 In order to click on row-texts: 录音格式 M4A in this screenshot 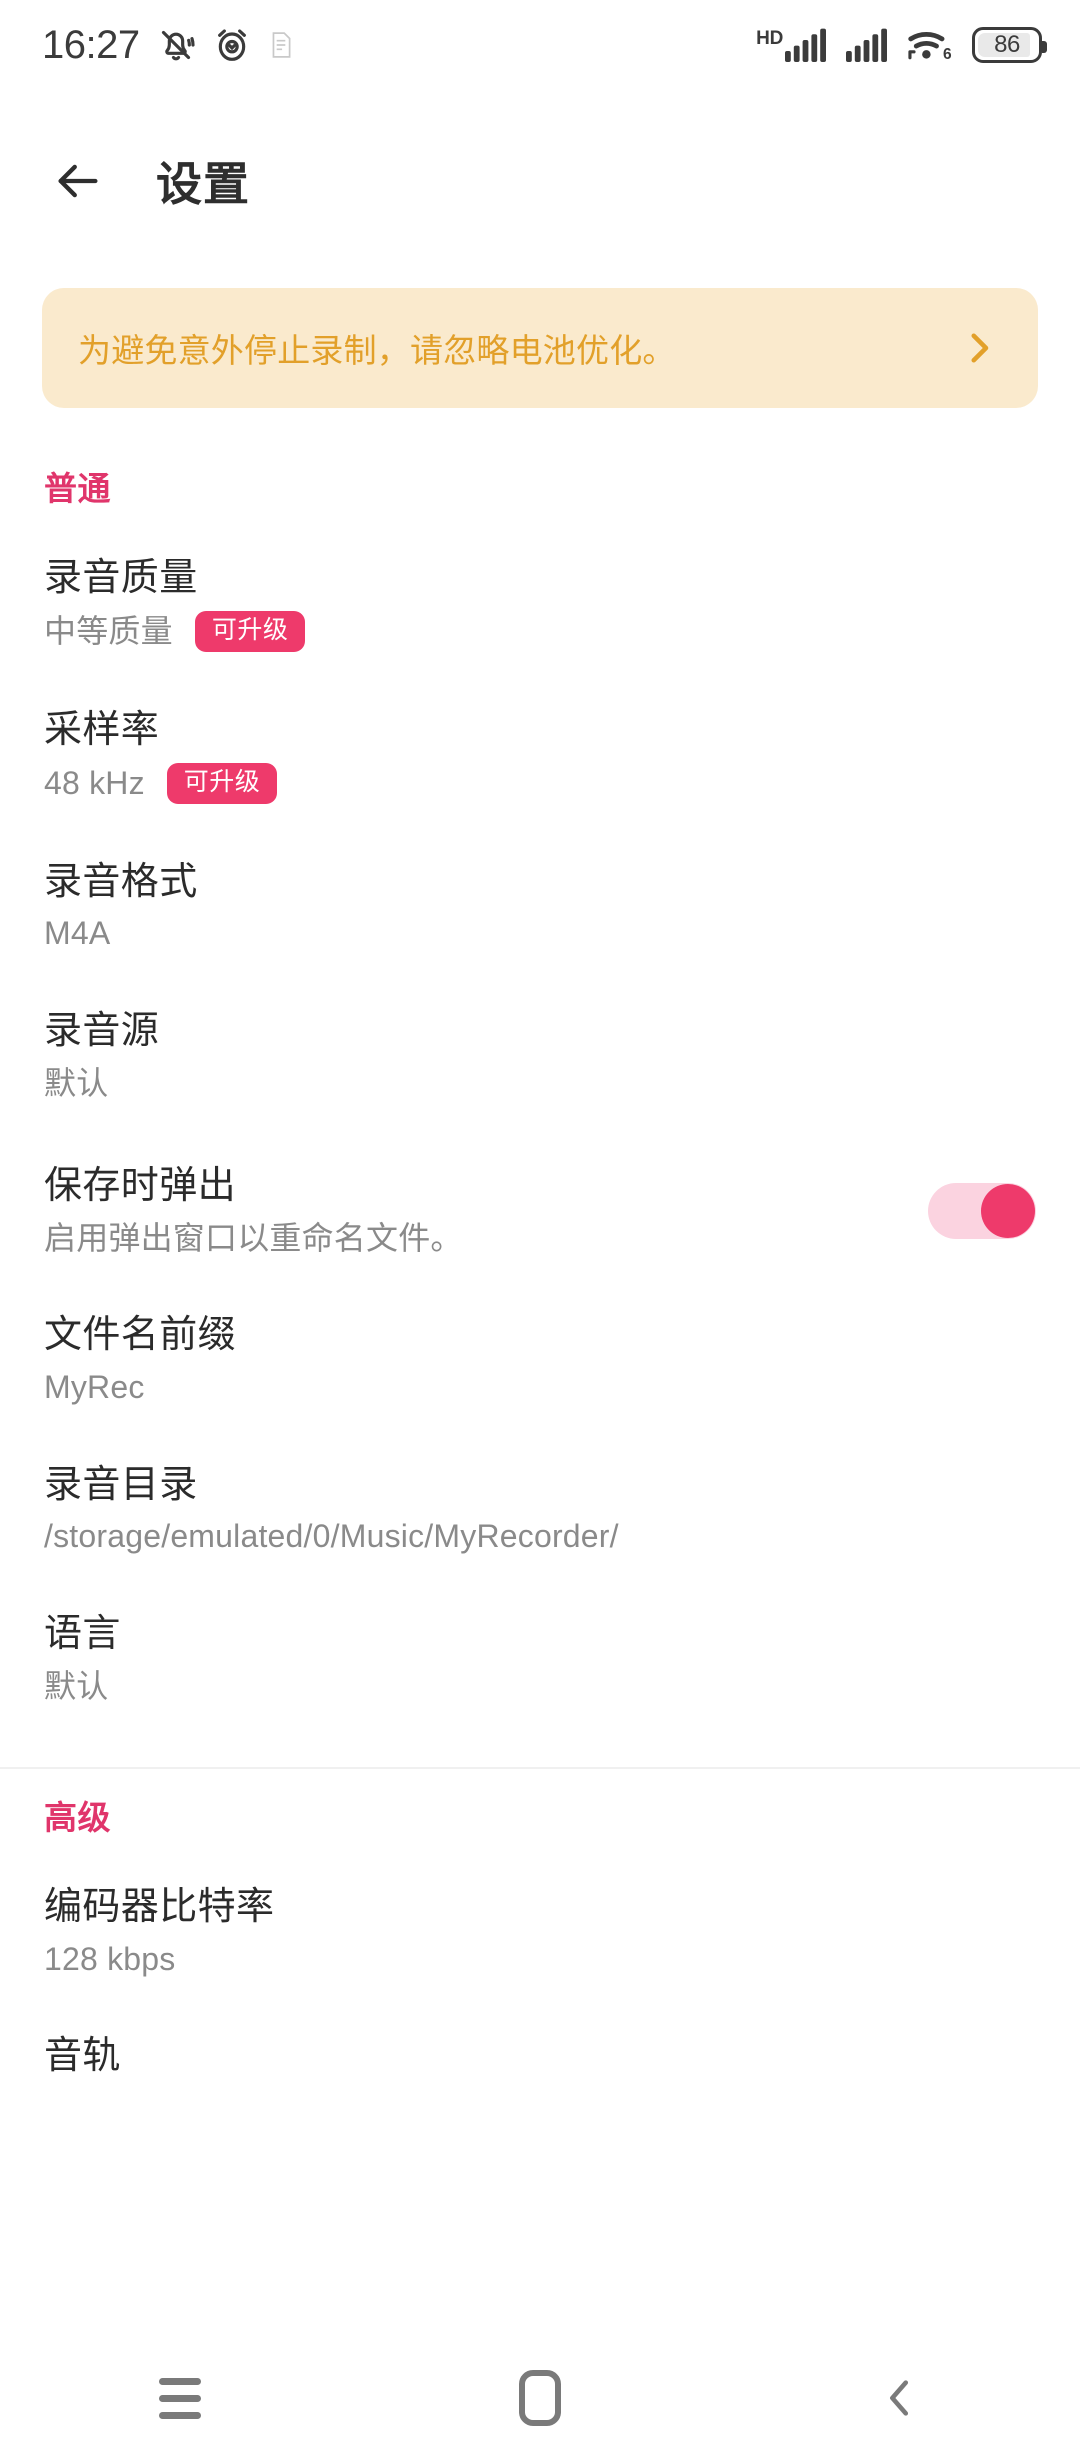, I will do `click(540, 906)`.